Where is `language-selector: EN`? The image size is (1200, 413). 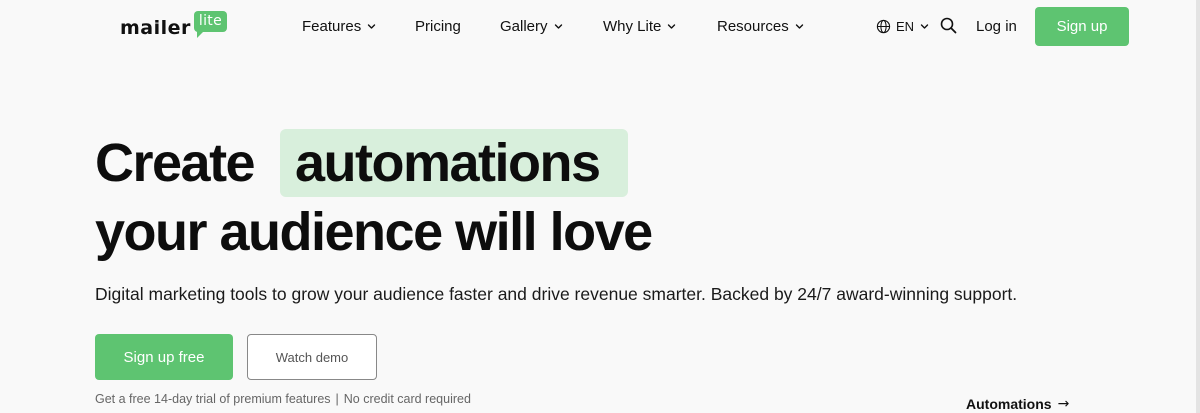 language-selector: EN is located at coordinates (902, 26).